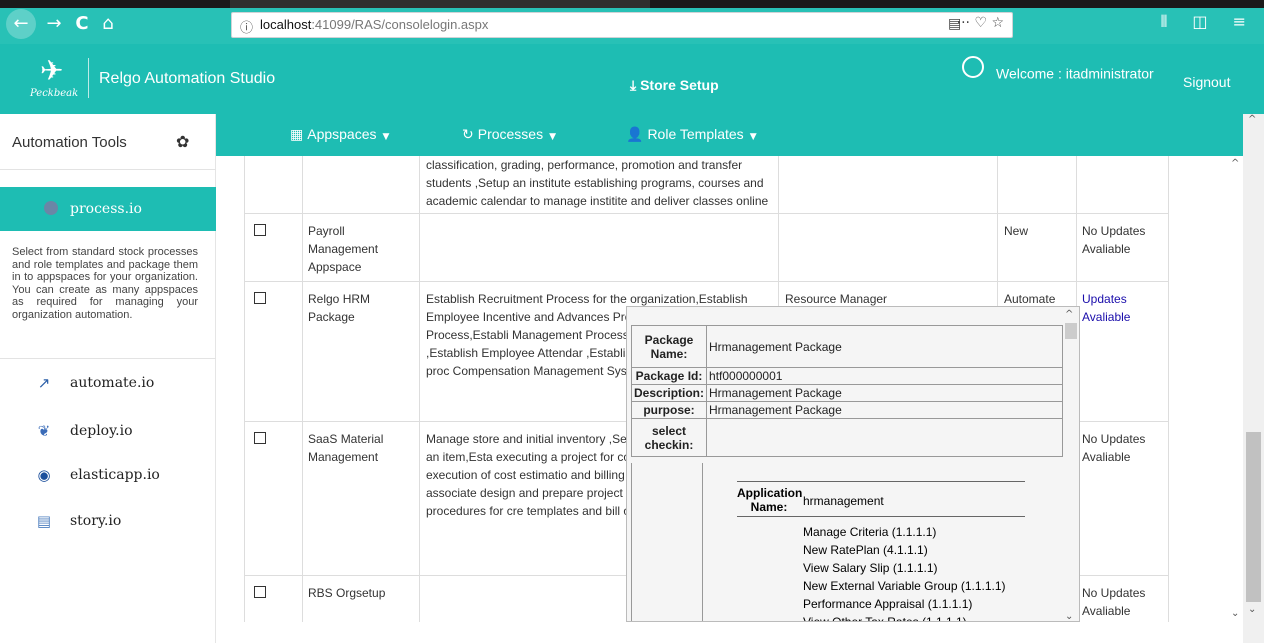  I want to click on application-name-label: Application Name:, so click(770, 500).